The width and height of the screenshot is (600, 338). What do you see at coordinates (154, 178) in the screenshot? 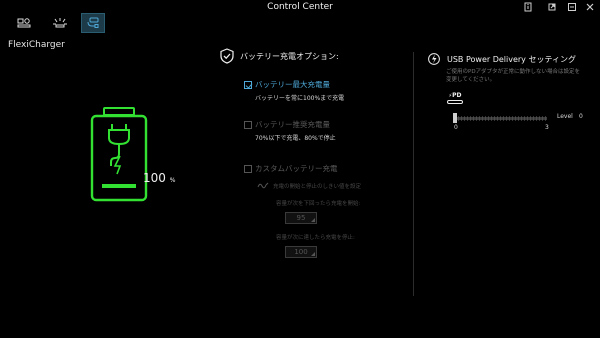
I see `battery-percent-value: 100` at bounding box center [154, 178].